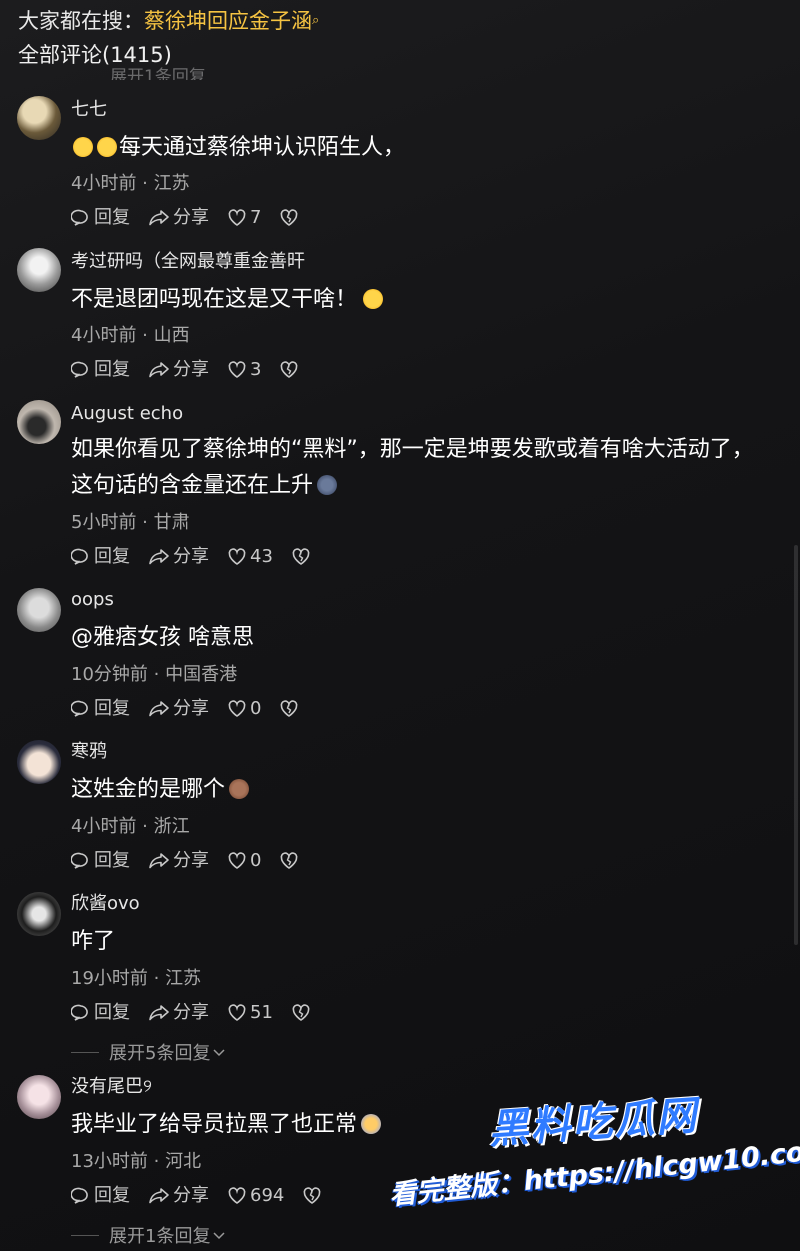  What do you see at coordinates (111, 1087) in the screenshot?
I see `comment-username: 没有尾巴୨` at bounding box center [111, 1087].